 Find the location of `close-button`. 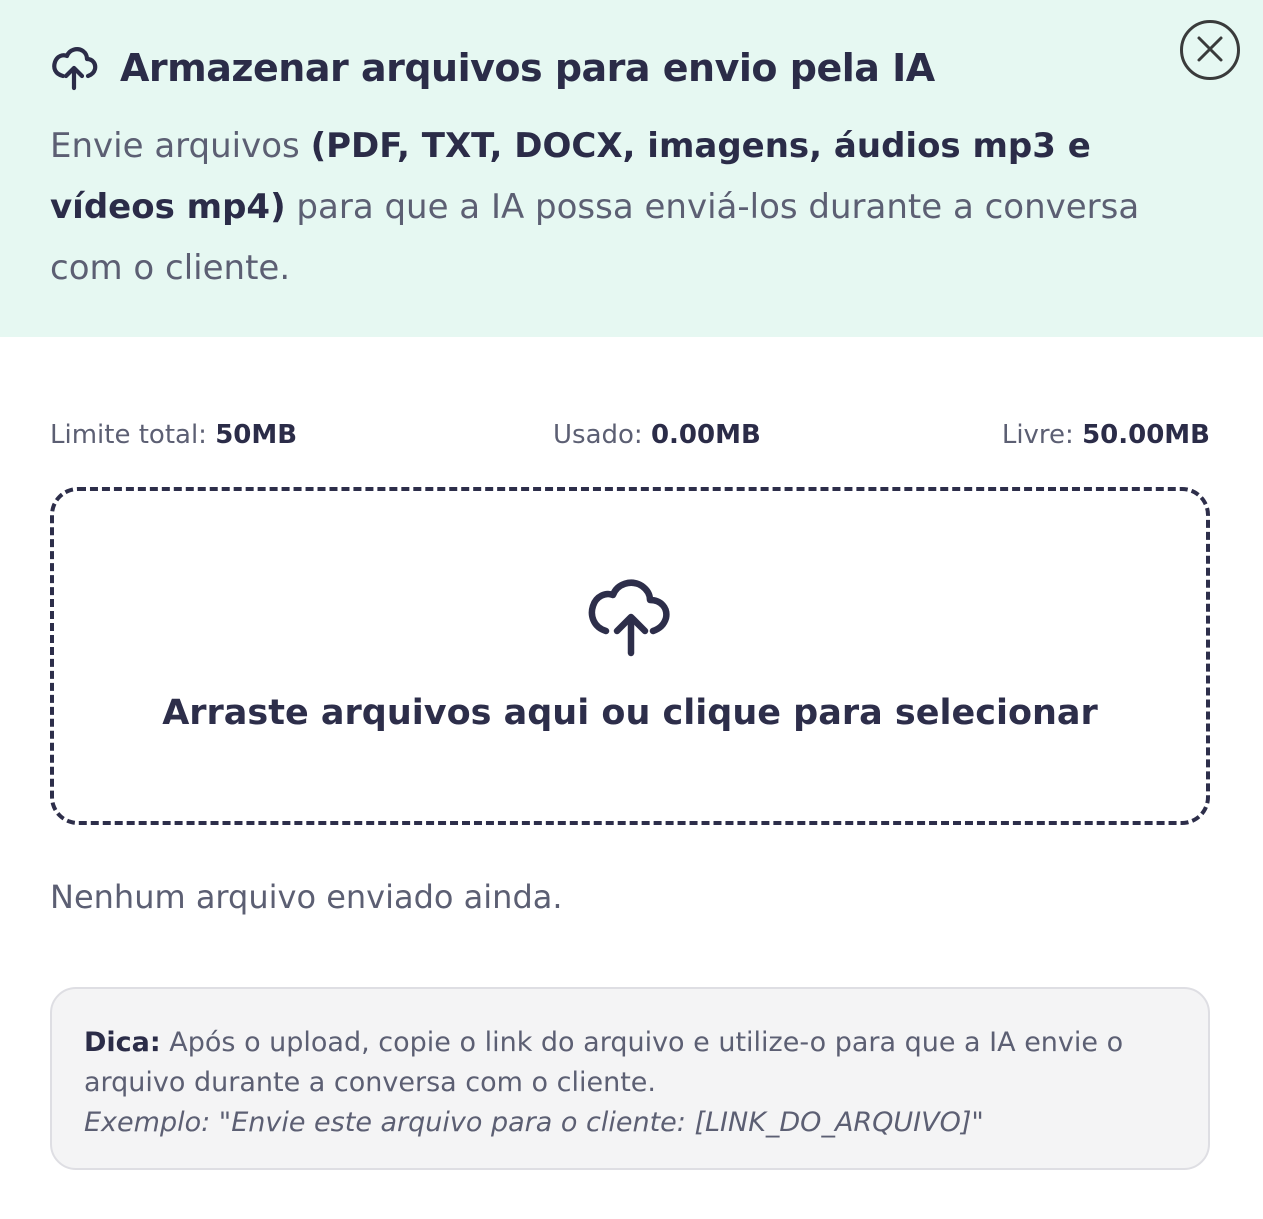

close-button is located at coordinates (1210, 50).